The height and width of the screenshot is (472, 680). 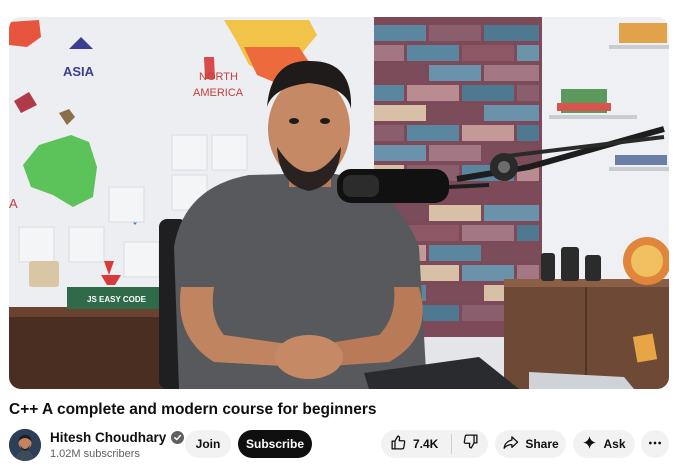 I want to click on join-button: Join, so click(x=208, y=444).